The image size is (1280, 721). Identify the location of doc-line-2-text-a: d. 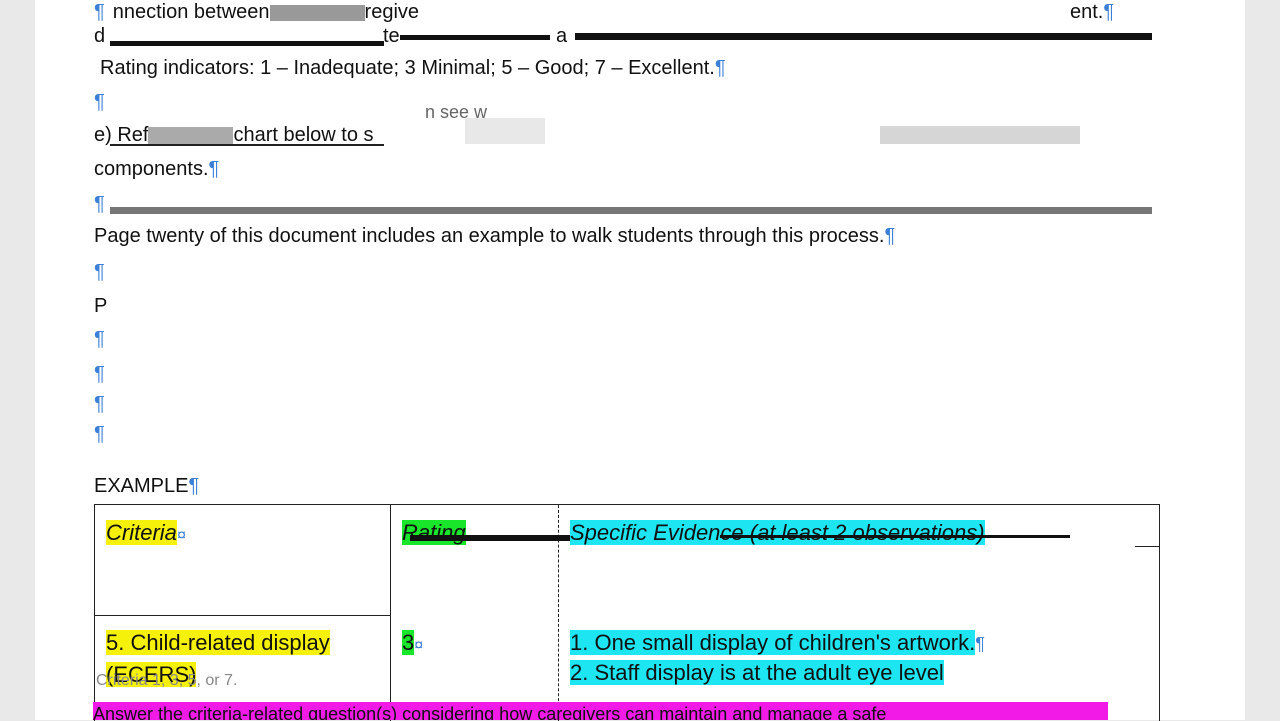
(100, 36).